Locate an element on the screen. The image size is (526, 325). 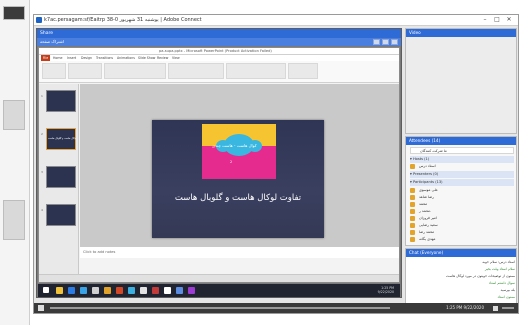
chat-message: سوال داشتم استاد is located at coordinates (501, 283).